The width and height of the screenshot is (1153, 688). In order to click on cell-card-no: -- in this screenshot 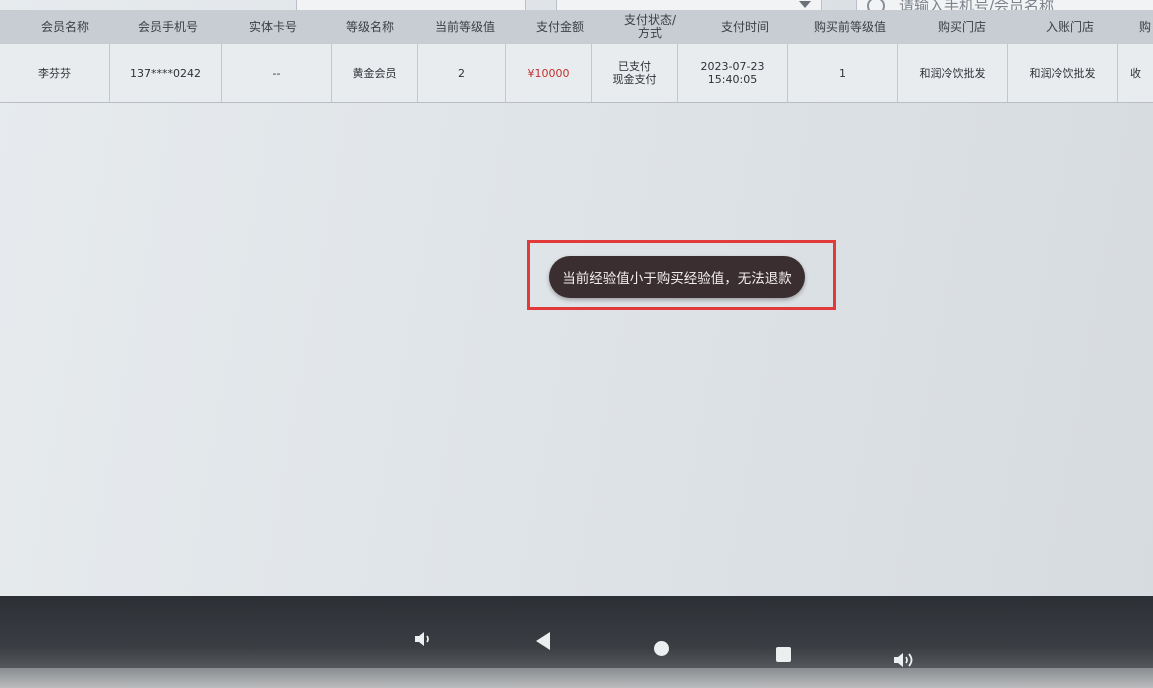, I will do `click(277, 73)`.